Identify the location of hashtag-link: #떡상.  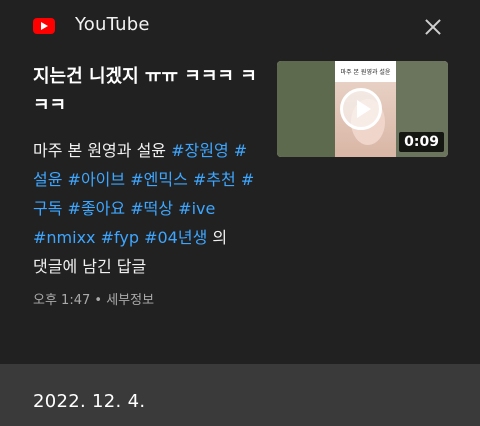
(151, 208).